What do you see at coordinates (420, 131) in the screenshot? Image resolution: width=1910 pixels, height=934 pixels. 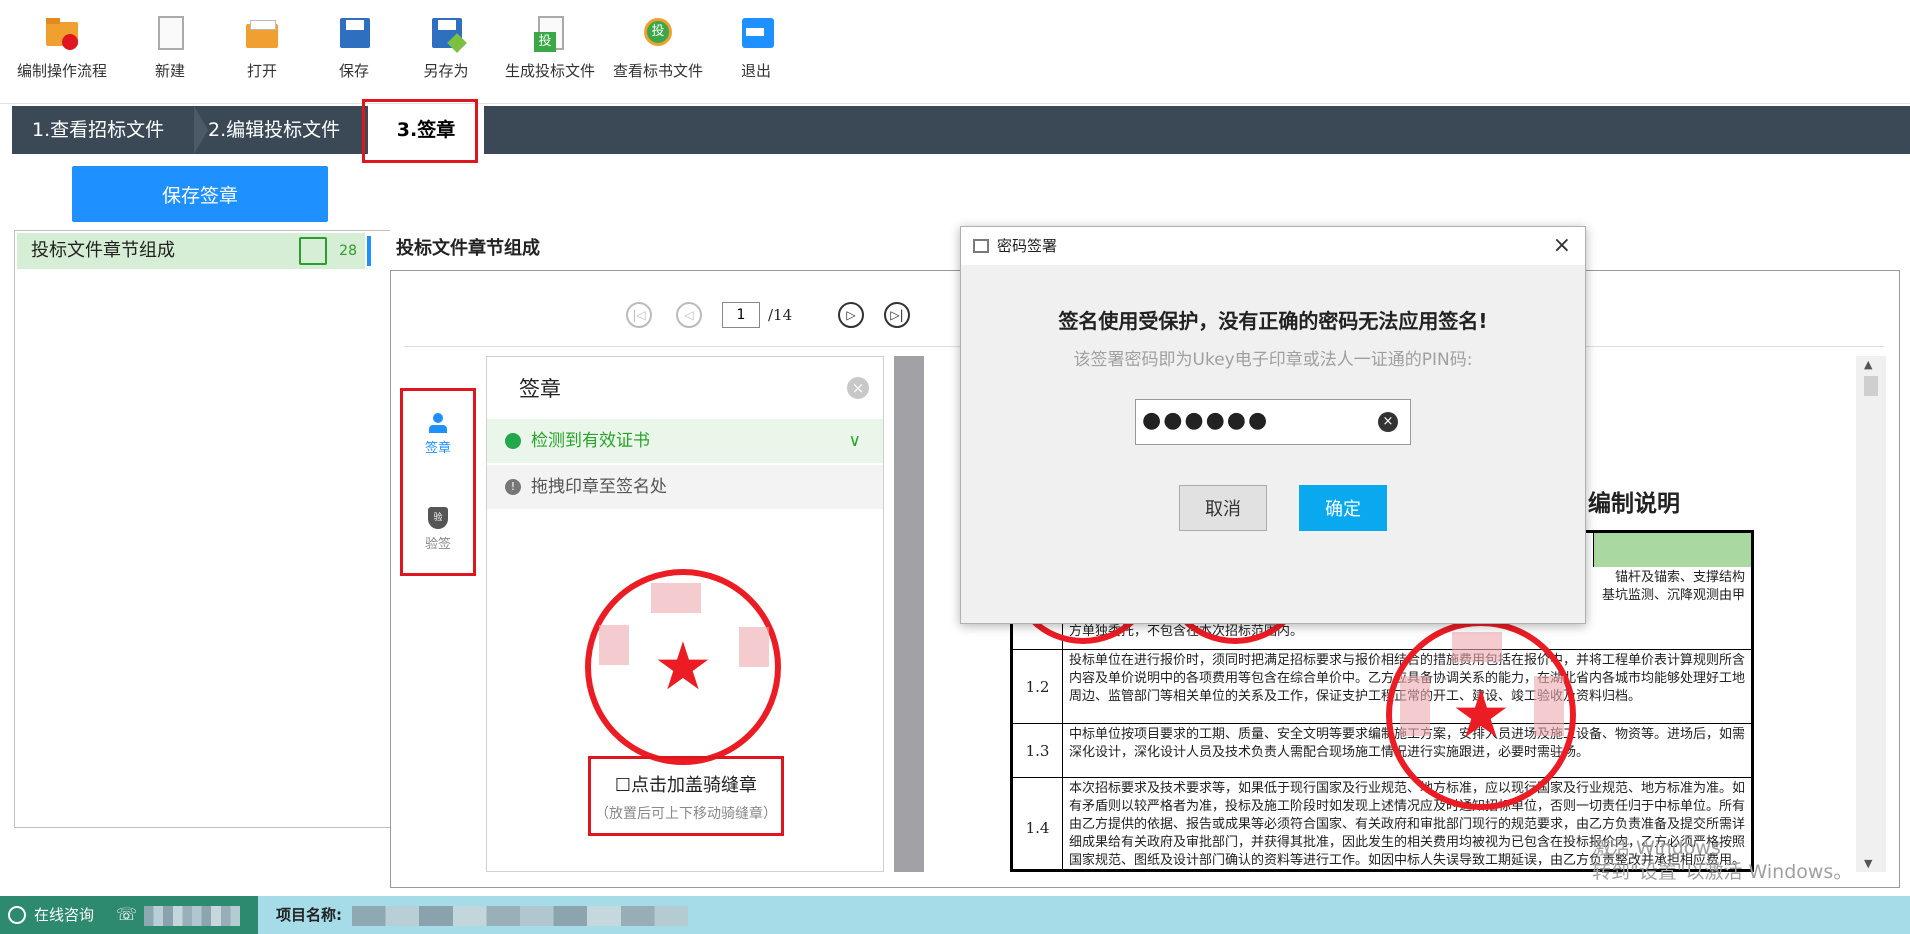 I see `highlight-step-sign` at bounding box center [420, 131].